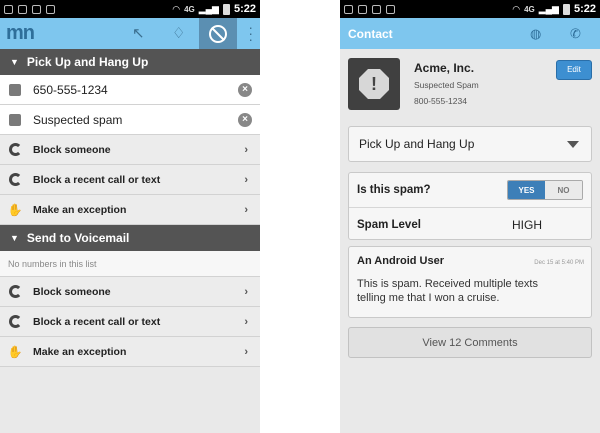 The height and width of the screenshot is (433, 600). What do you see at coordinates (78, 238) in the screenshot?
I see `section-title: Send to Voicemail` at bounding box center [78, 238].